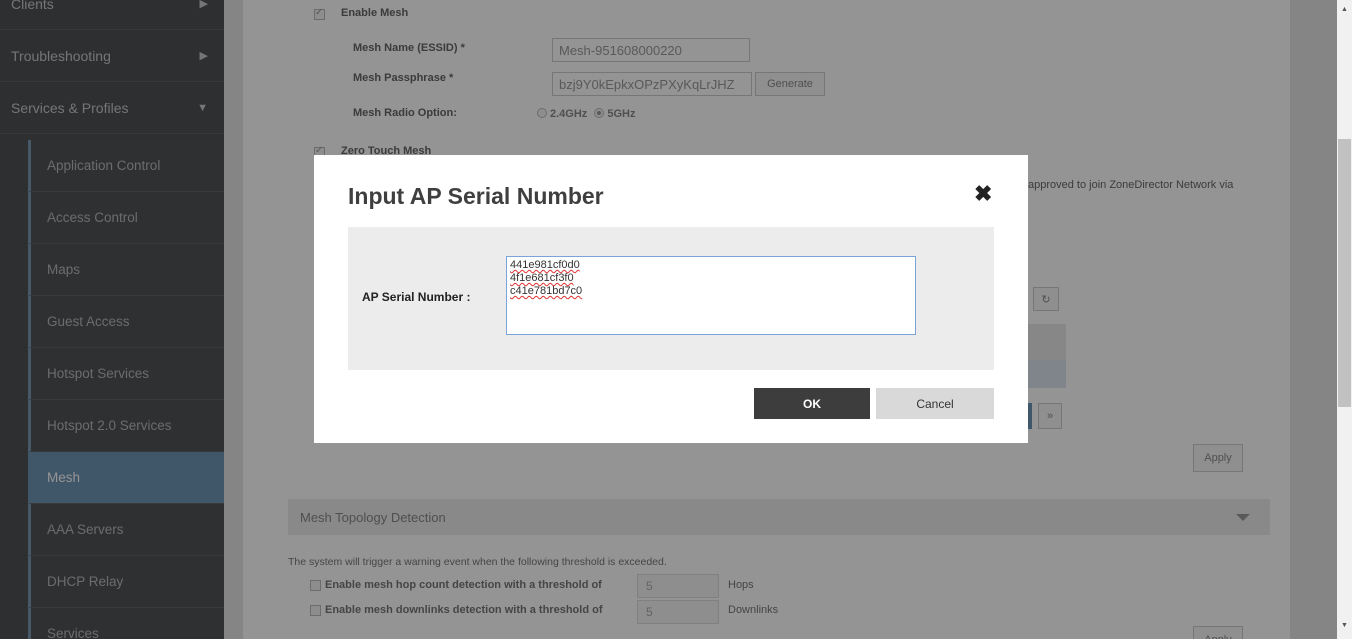  Describe the element at coordinates (1344, 629) in the screenshot. I see `scroll-down-arrow-icon: ▼` at that location.